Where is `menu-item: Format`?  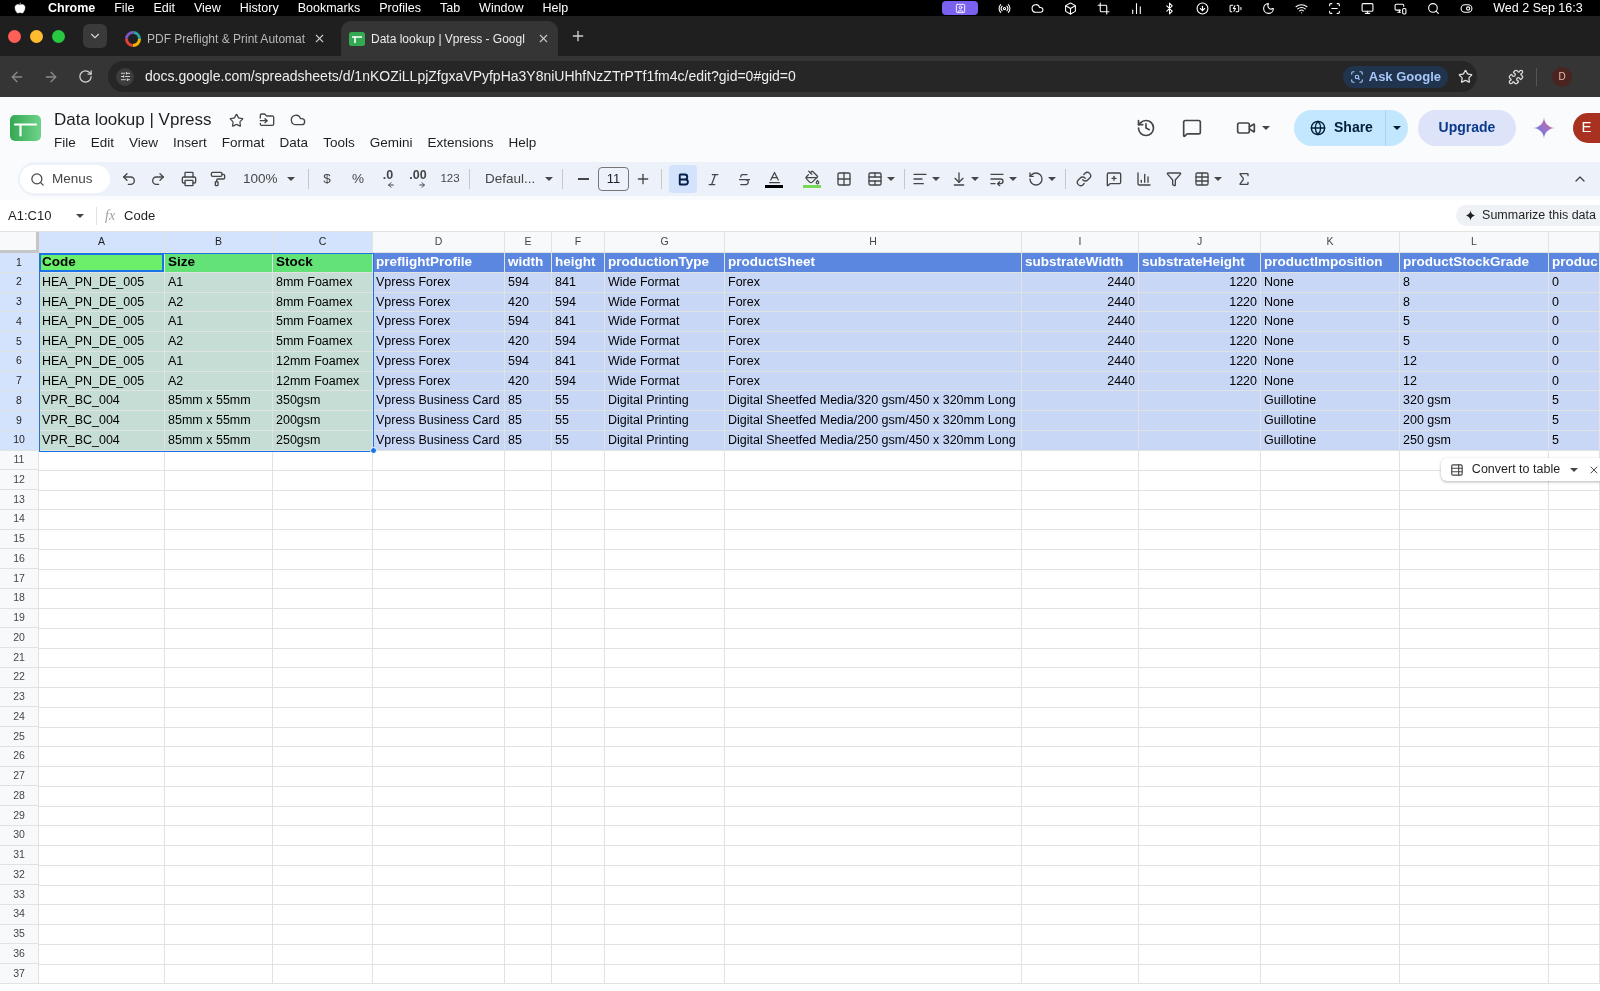 menu-item: Format is located at coordinates (243, 143).